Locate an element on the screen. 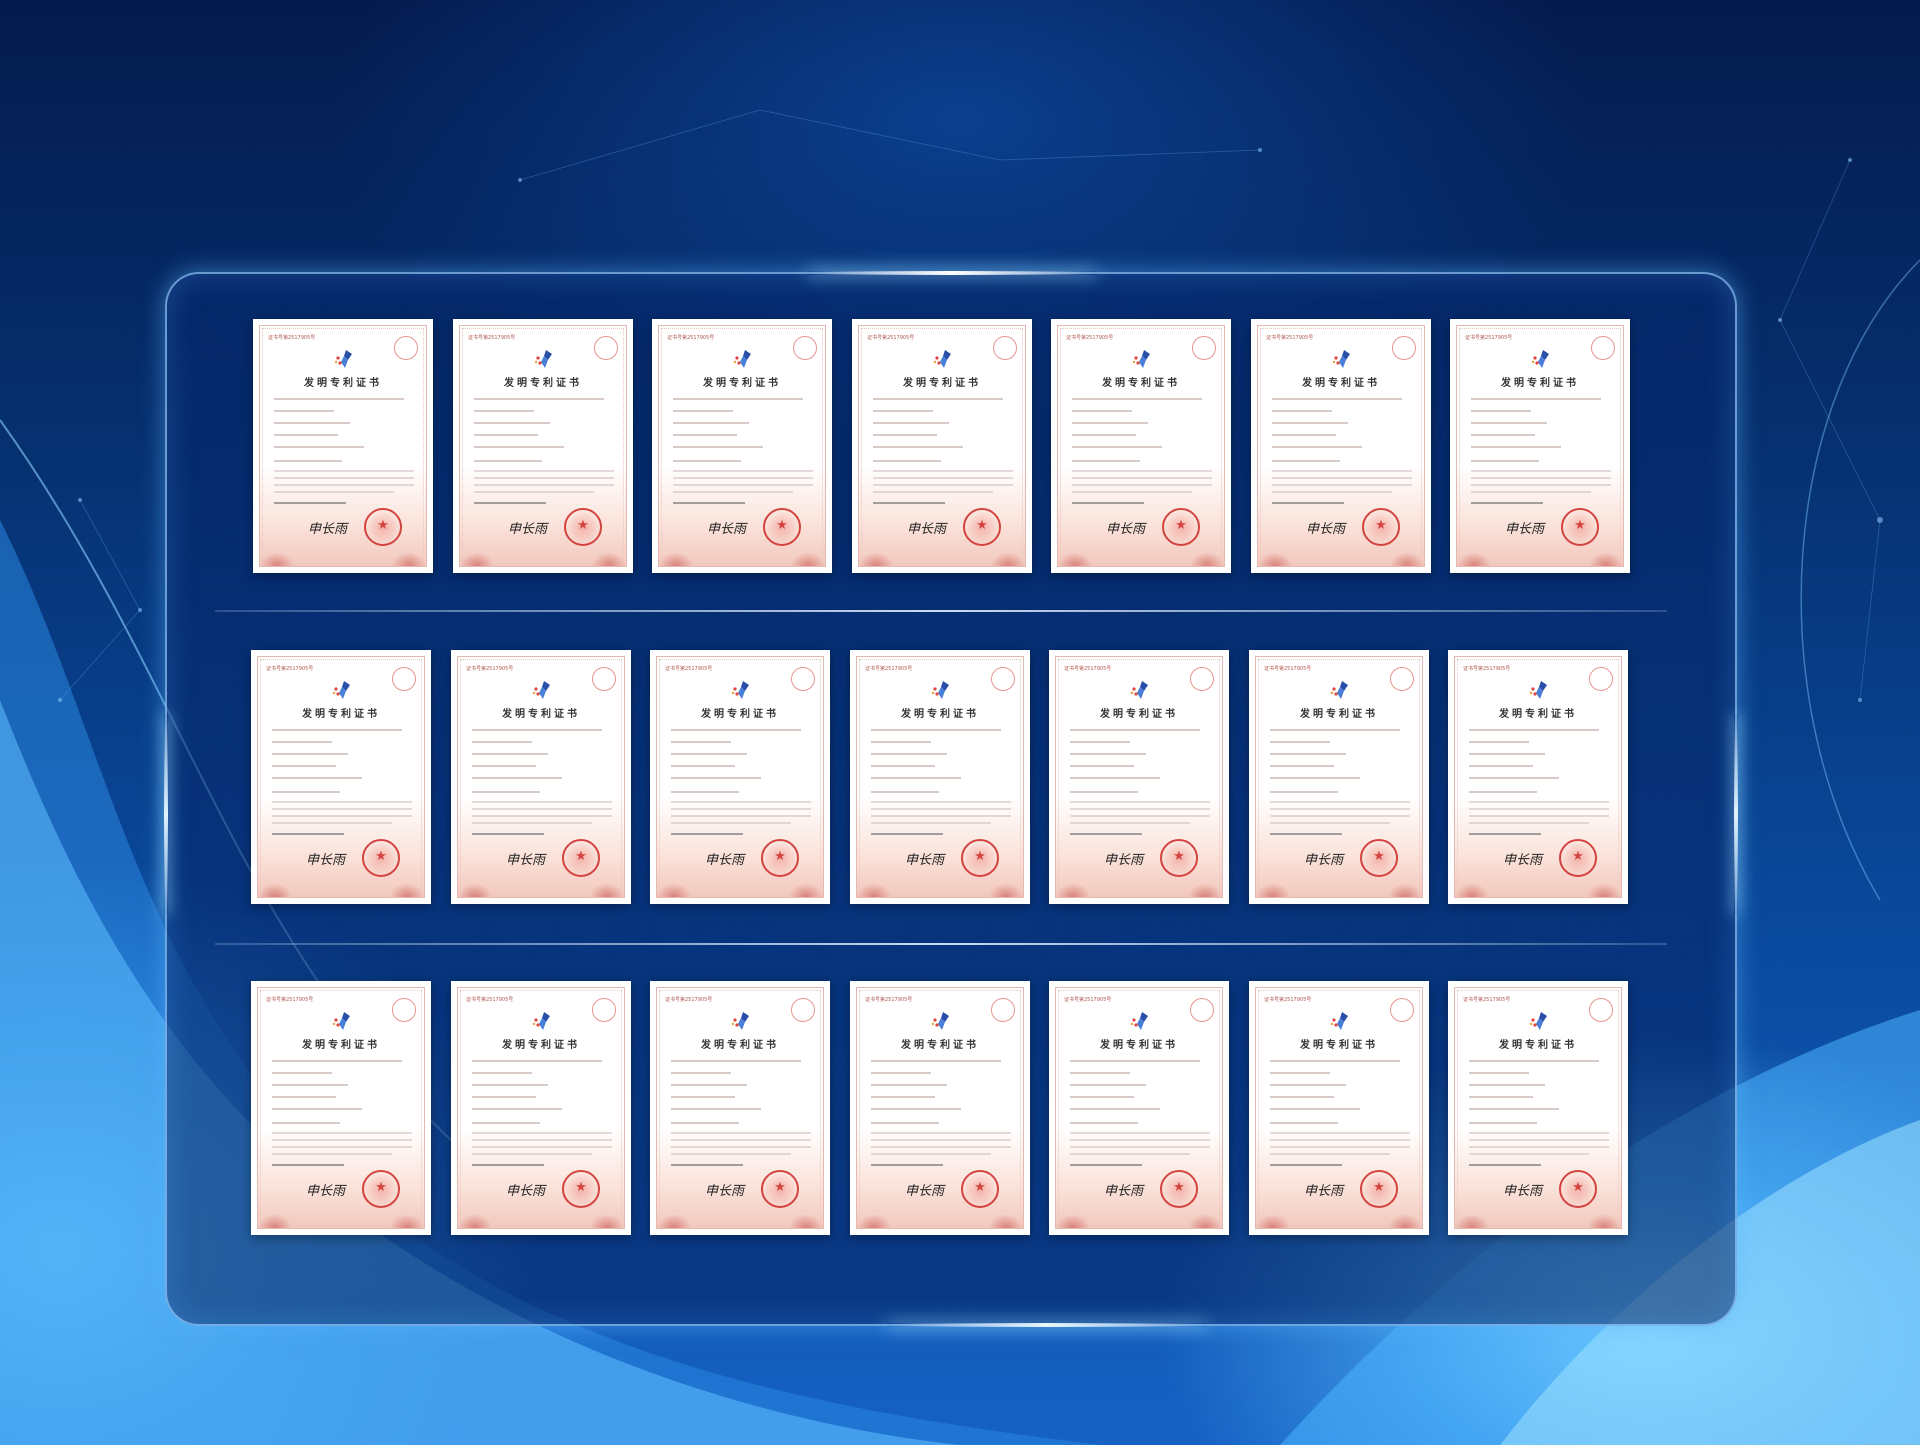 This screenshot has width=1920, height=1445. qr-stamp-icon is located at coordinates (1202, 679).